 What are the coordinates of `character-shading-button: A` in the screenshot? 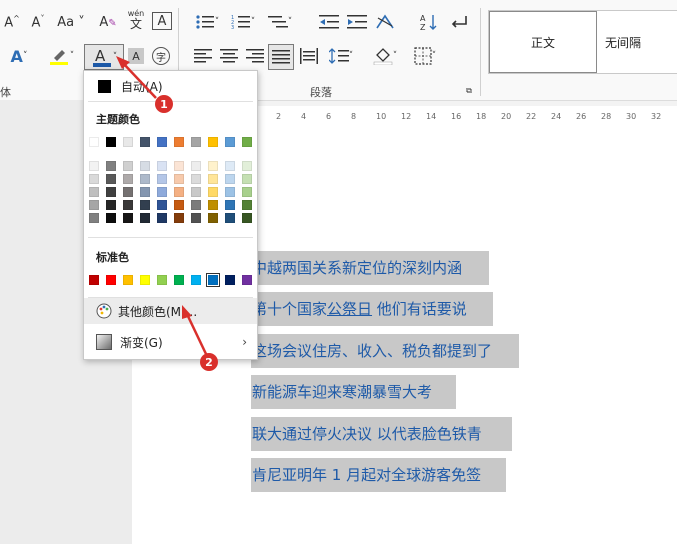 It's located at (136, 56).